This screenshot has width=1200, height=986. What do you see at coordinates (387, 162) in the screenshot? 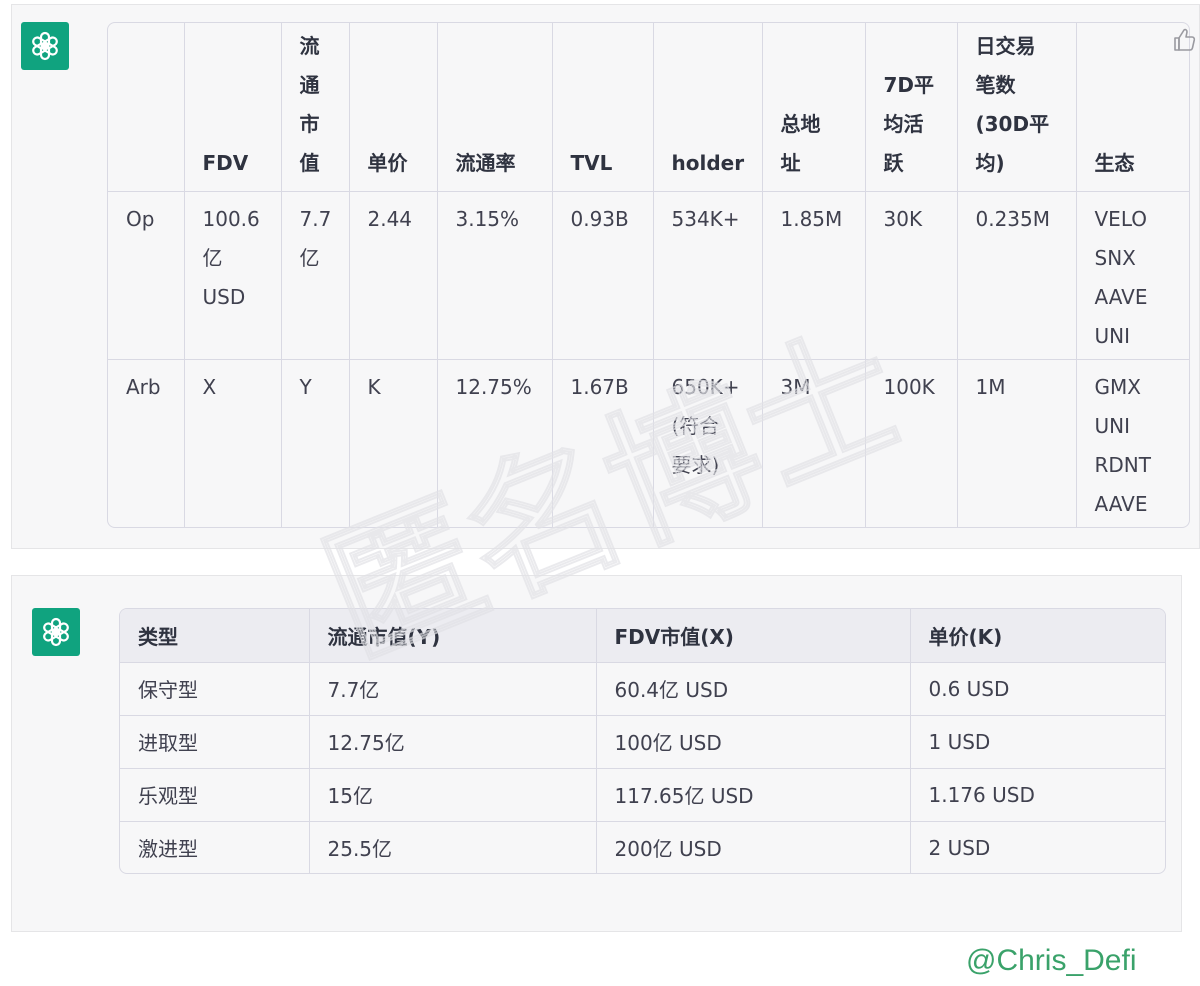
I see `header-text: 单价` at bounding box center [387, 162].